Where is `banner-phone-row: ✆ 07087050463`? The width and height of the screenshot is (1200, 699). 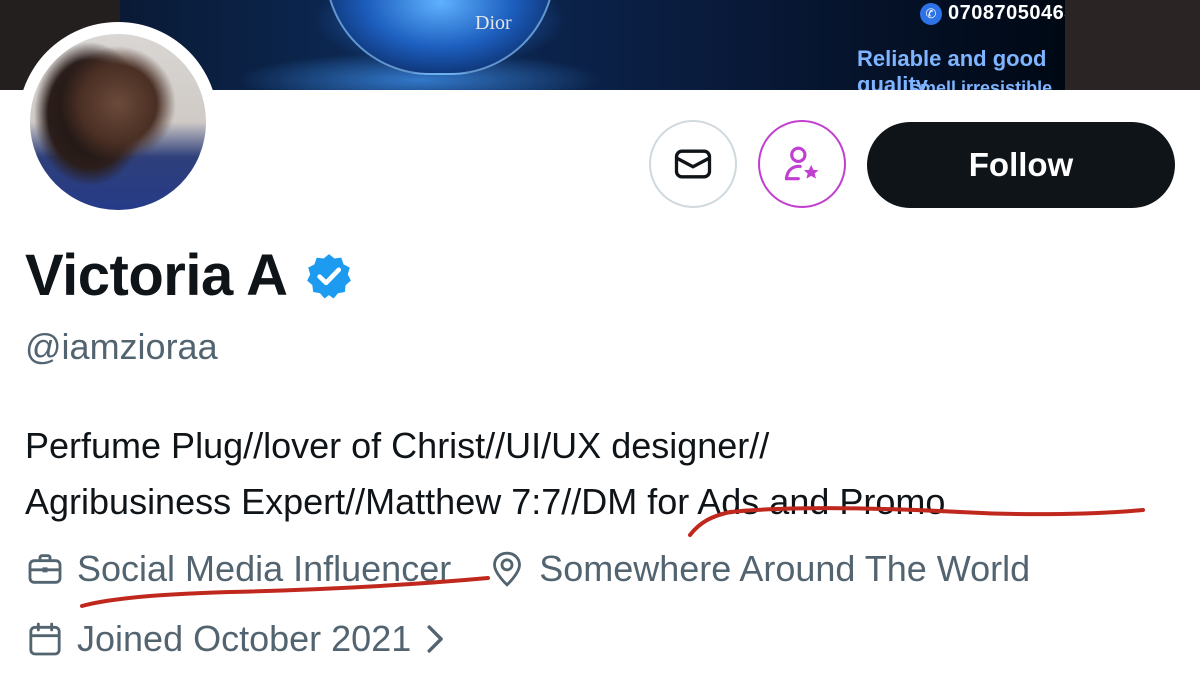 banner-phone-row: ✆ 07087050463 is located at coordinates (998, 13).